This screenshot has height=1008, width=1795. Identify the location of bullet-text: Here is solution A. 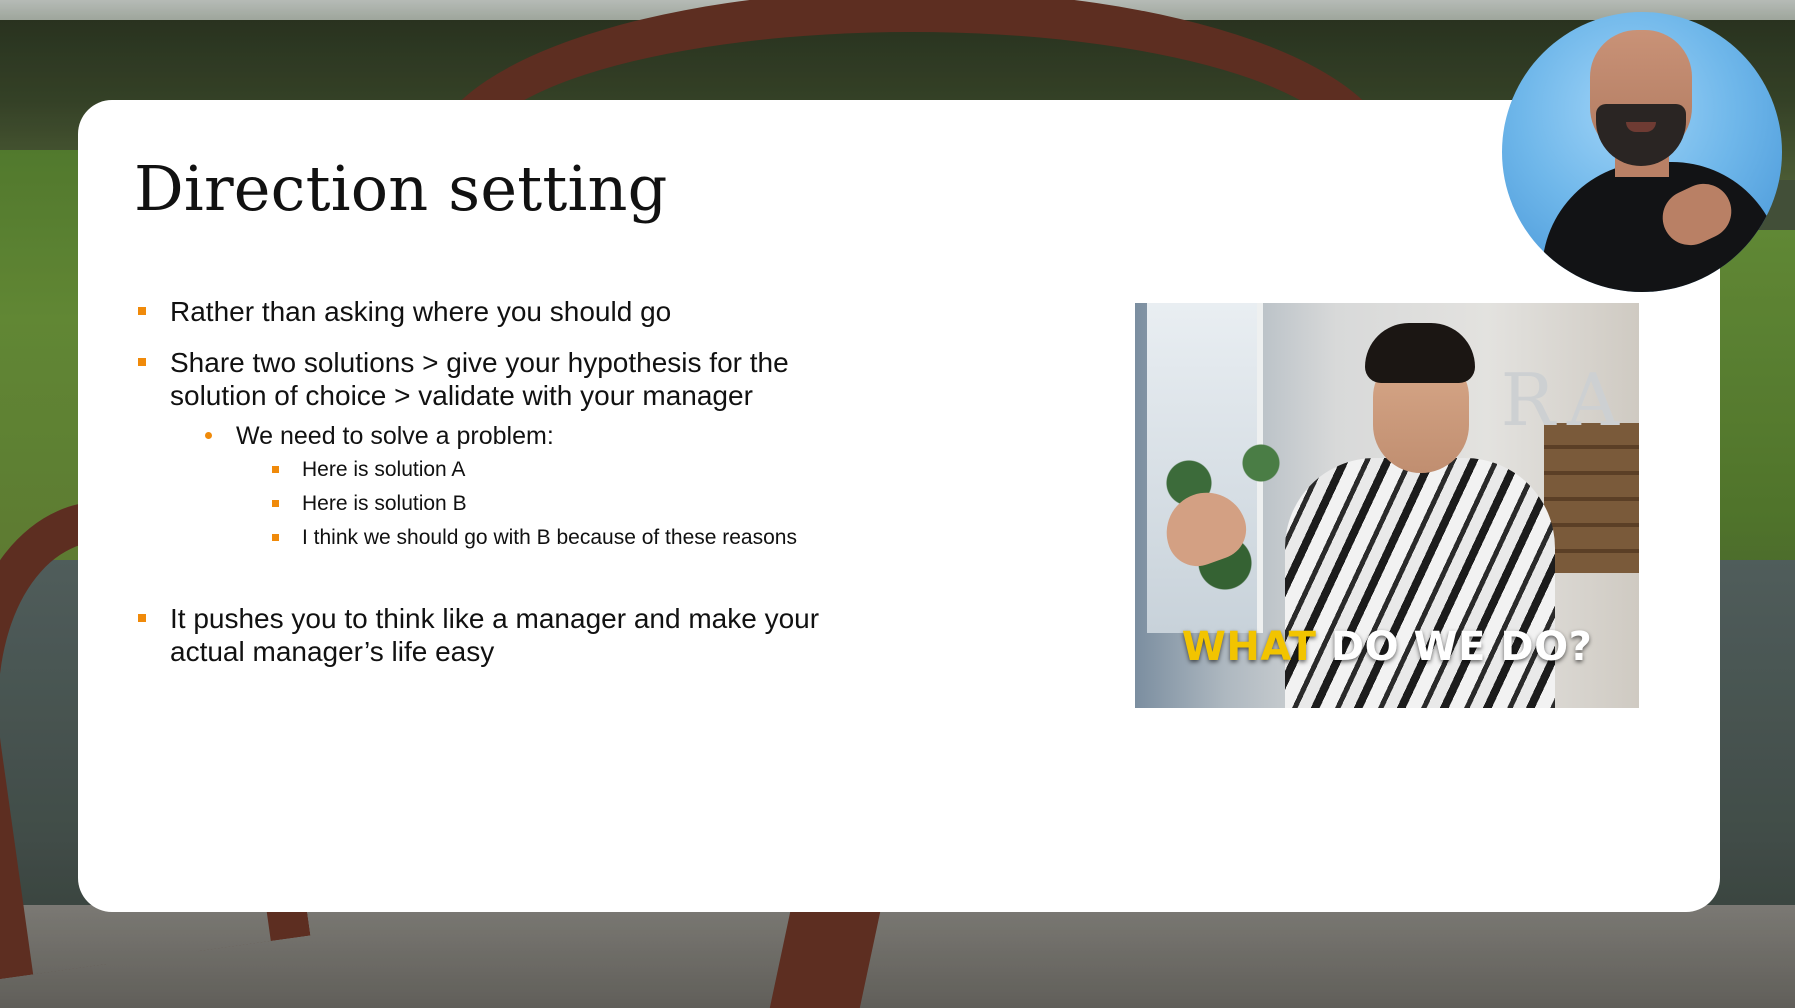
(384, 469).